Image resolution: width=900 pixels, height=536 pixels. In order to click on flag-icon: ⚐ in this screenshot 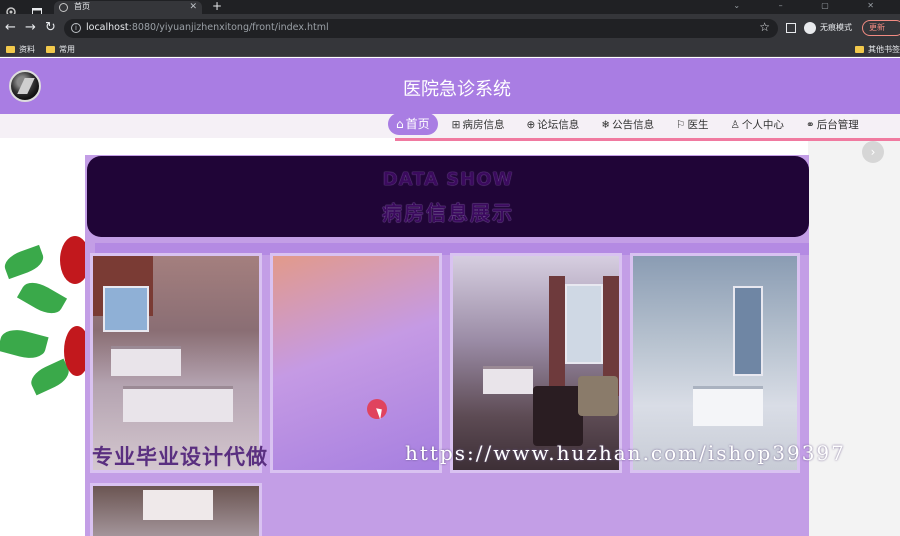, I will do `click(681, 125)`.